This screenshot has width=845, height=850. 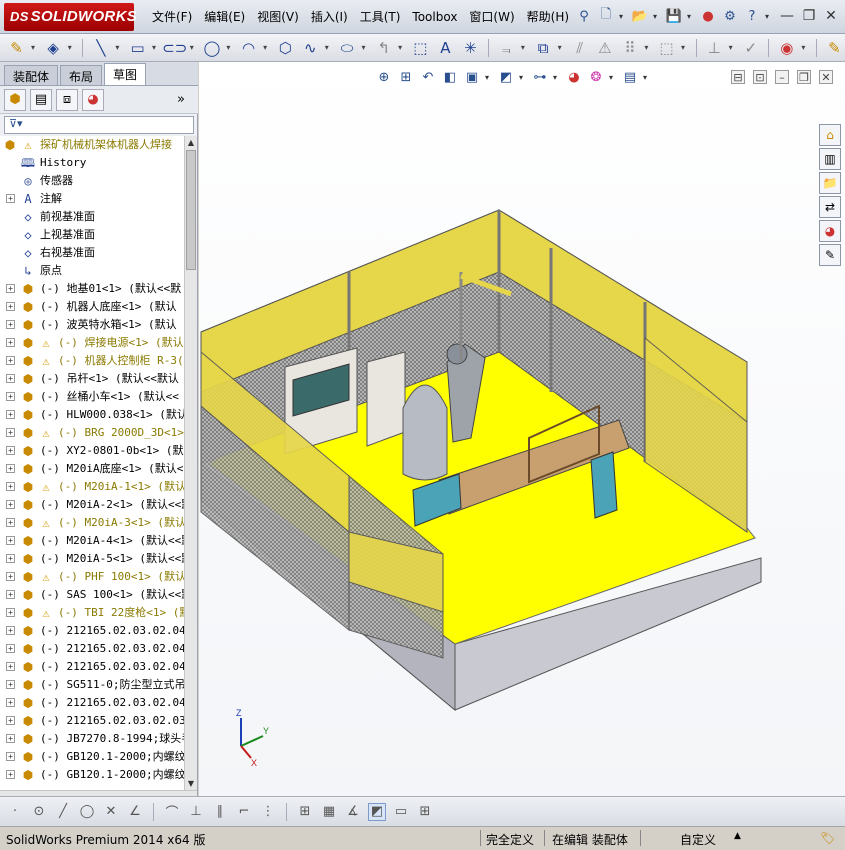 What do you see at coordinates (445, 48) in the screenshot?
I see `text-icon: A` at bounding box center [445, 48].